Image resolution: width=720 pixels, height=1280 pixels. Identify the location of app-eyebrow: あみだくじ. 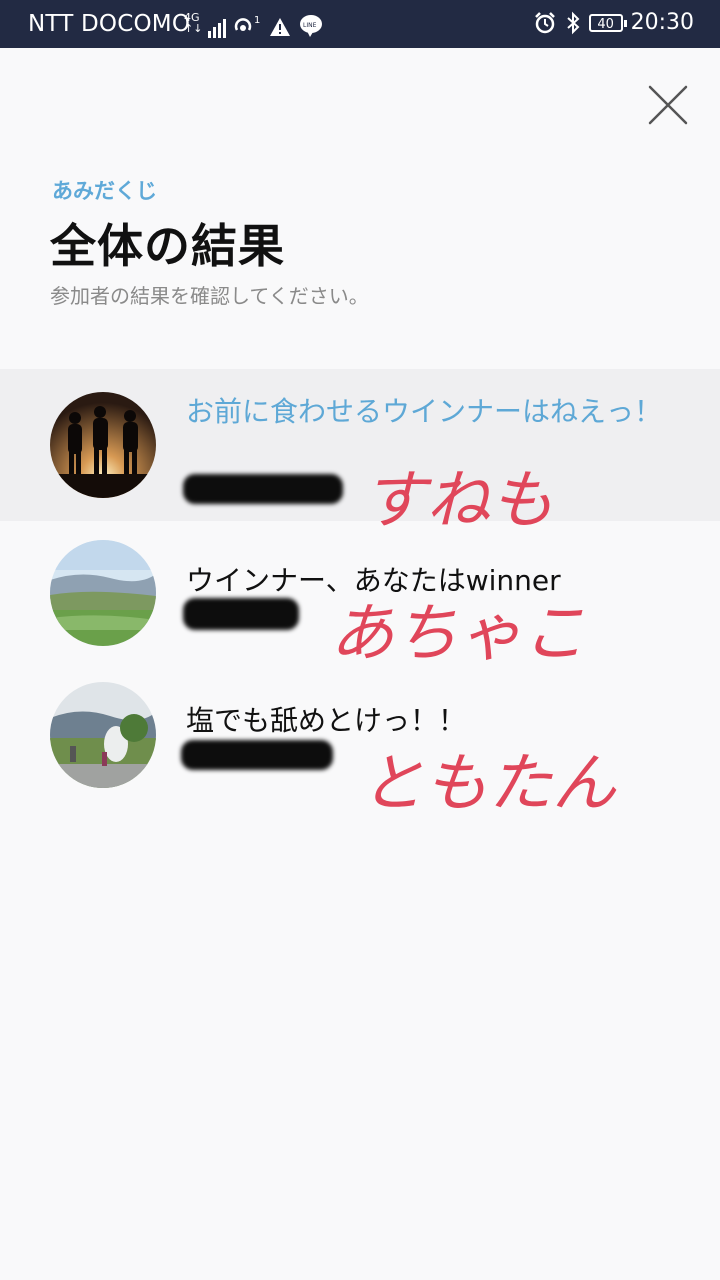
(104, 191).